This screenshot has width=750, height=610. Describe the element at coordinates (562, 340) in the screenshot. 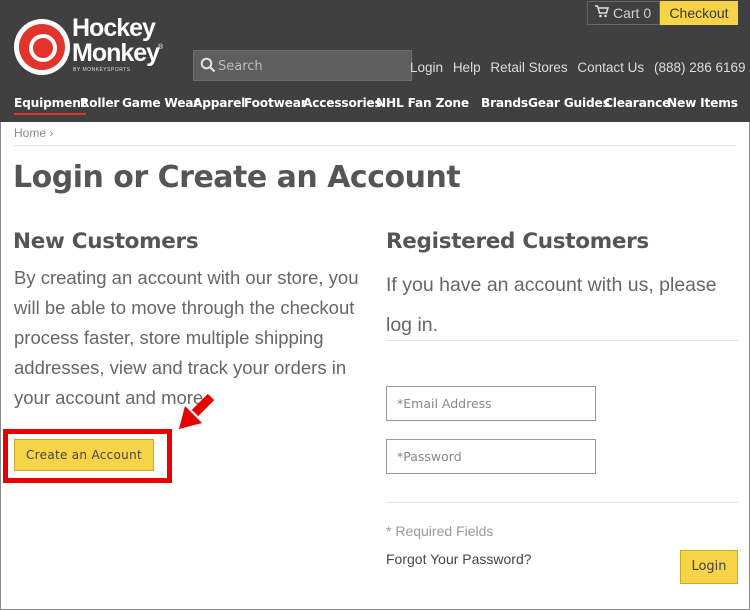

I see `login-form-divider-top` at that location.